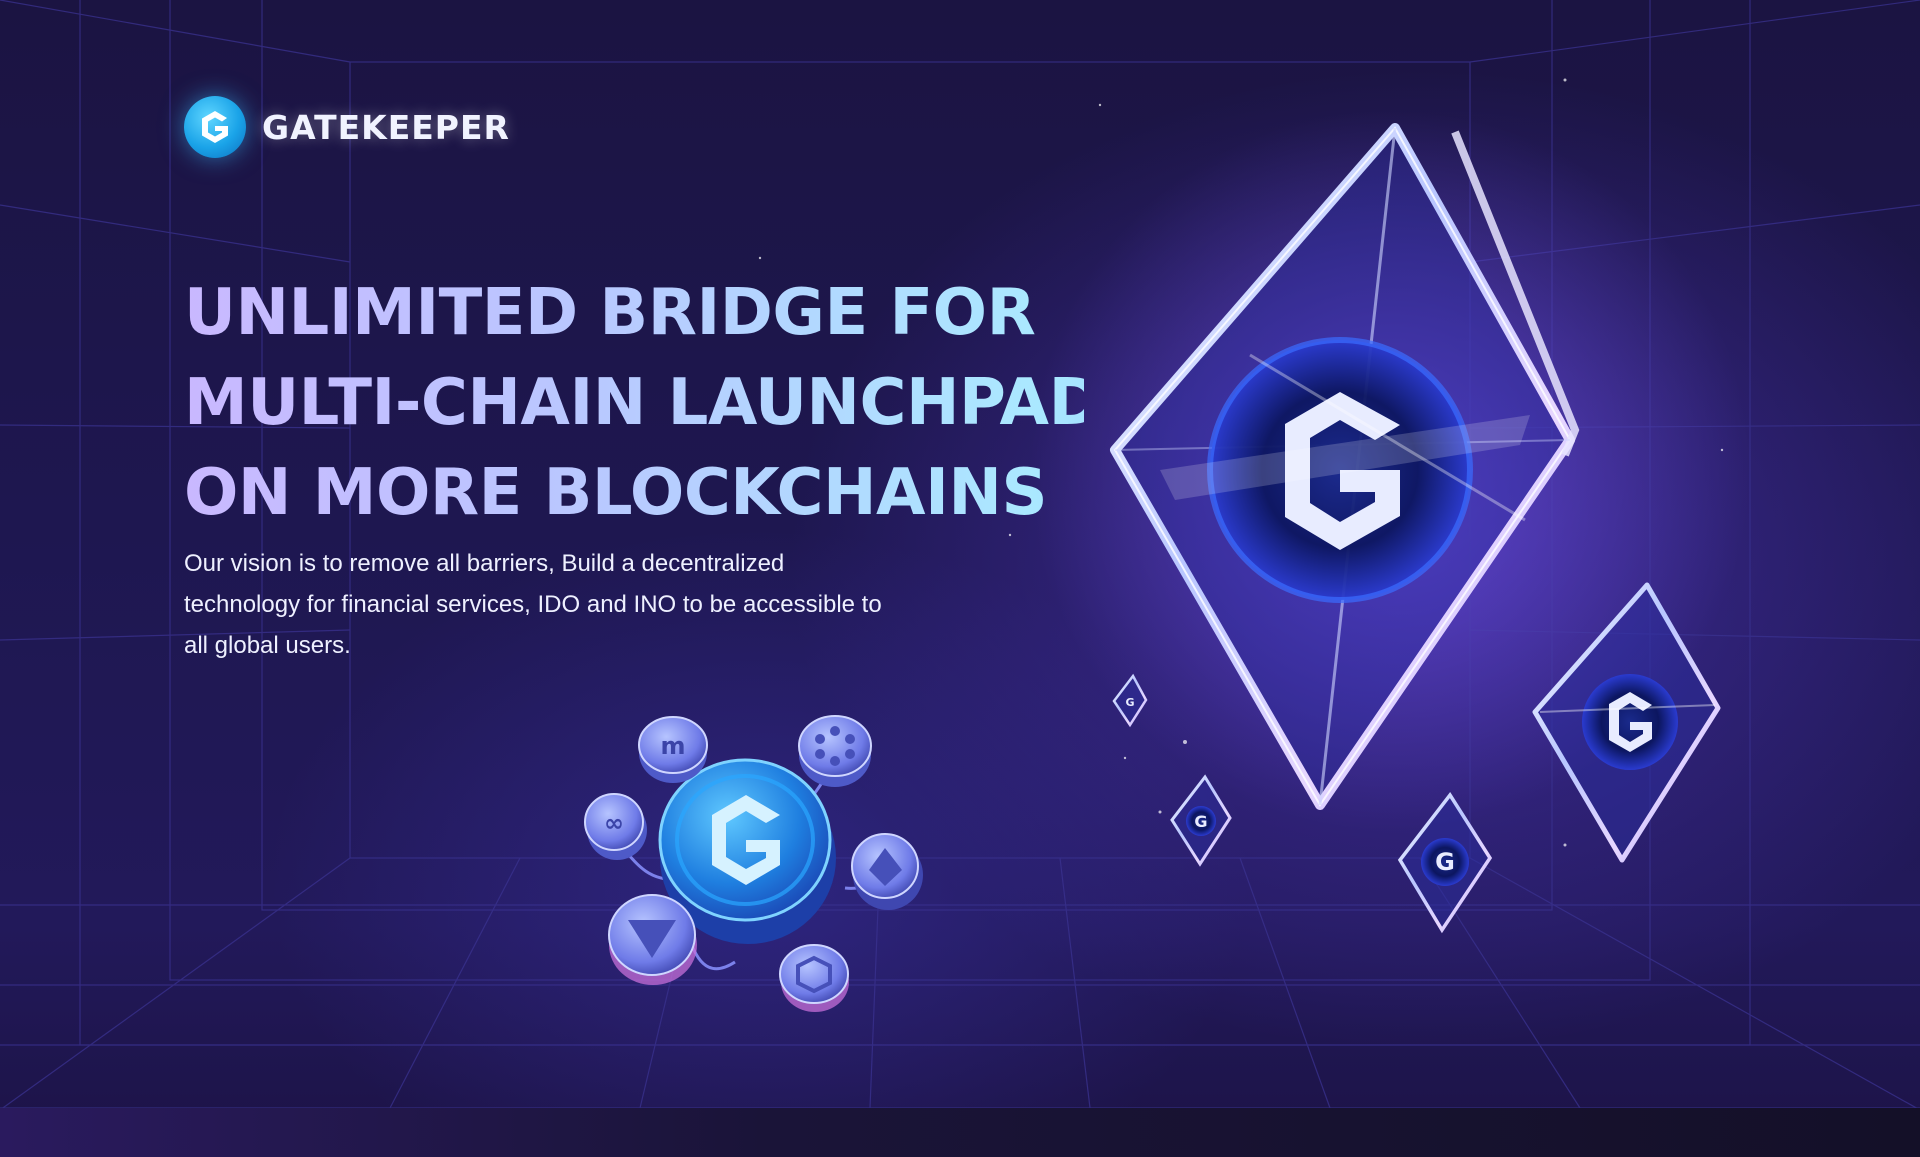  What do you see at coordinates (960, 1132) in the screenshot?
I see `bottom-band` at bounding box center [960, 1132].